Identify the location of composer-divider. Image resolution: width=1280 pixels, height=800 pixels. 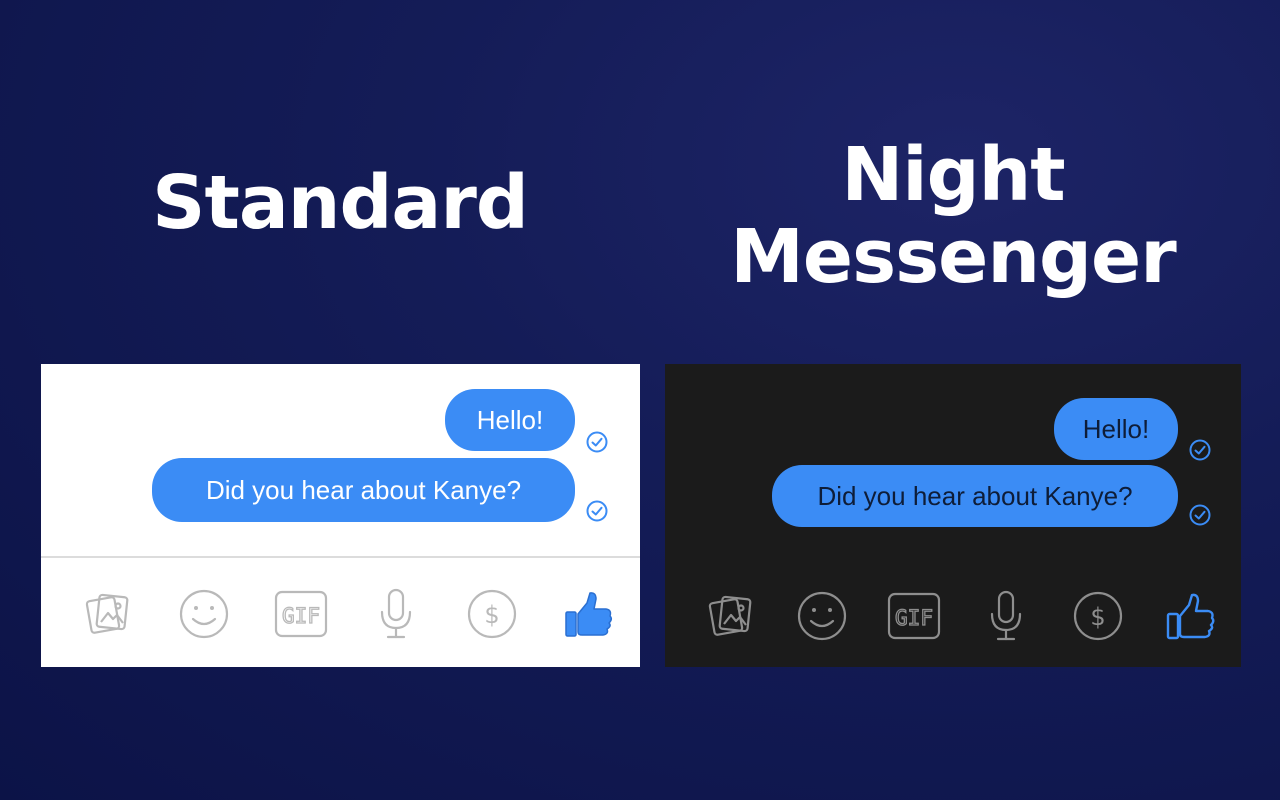
(340, 557).